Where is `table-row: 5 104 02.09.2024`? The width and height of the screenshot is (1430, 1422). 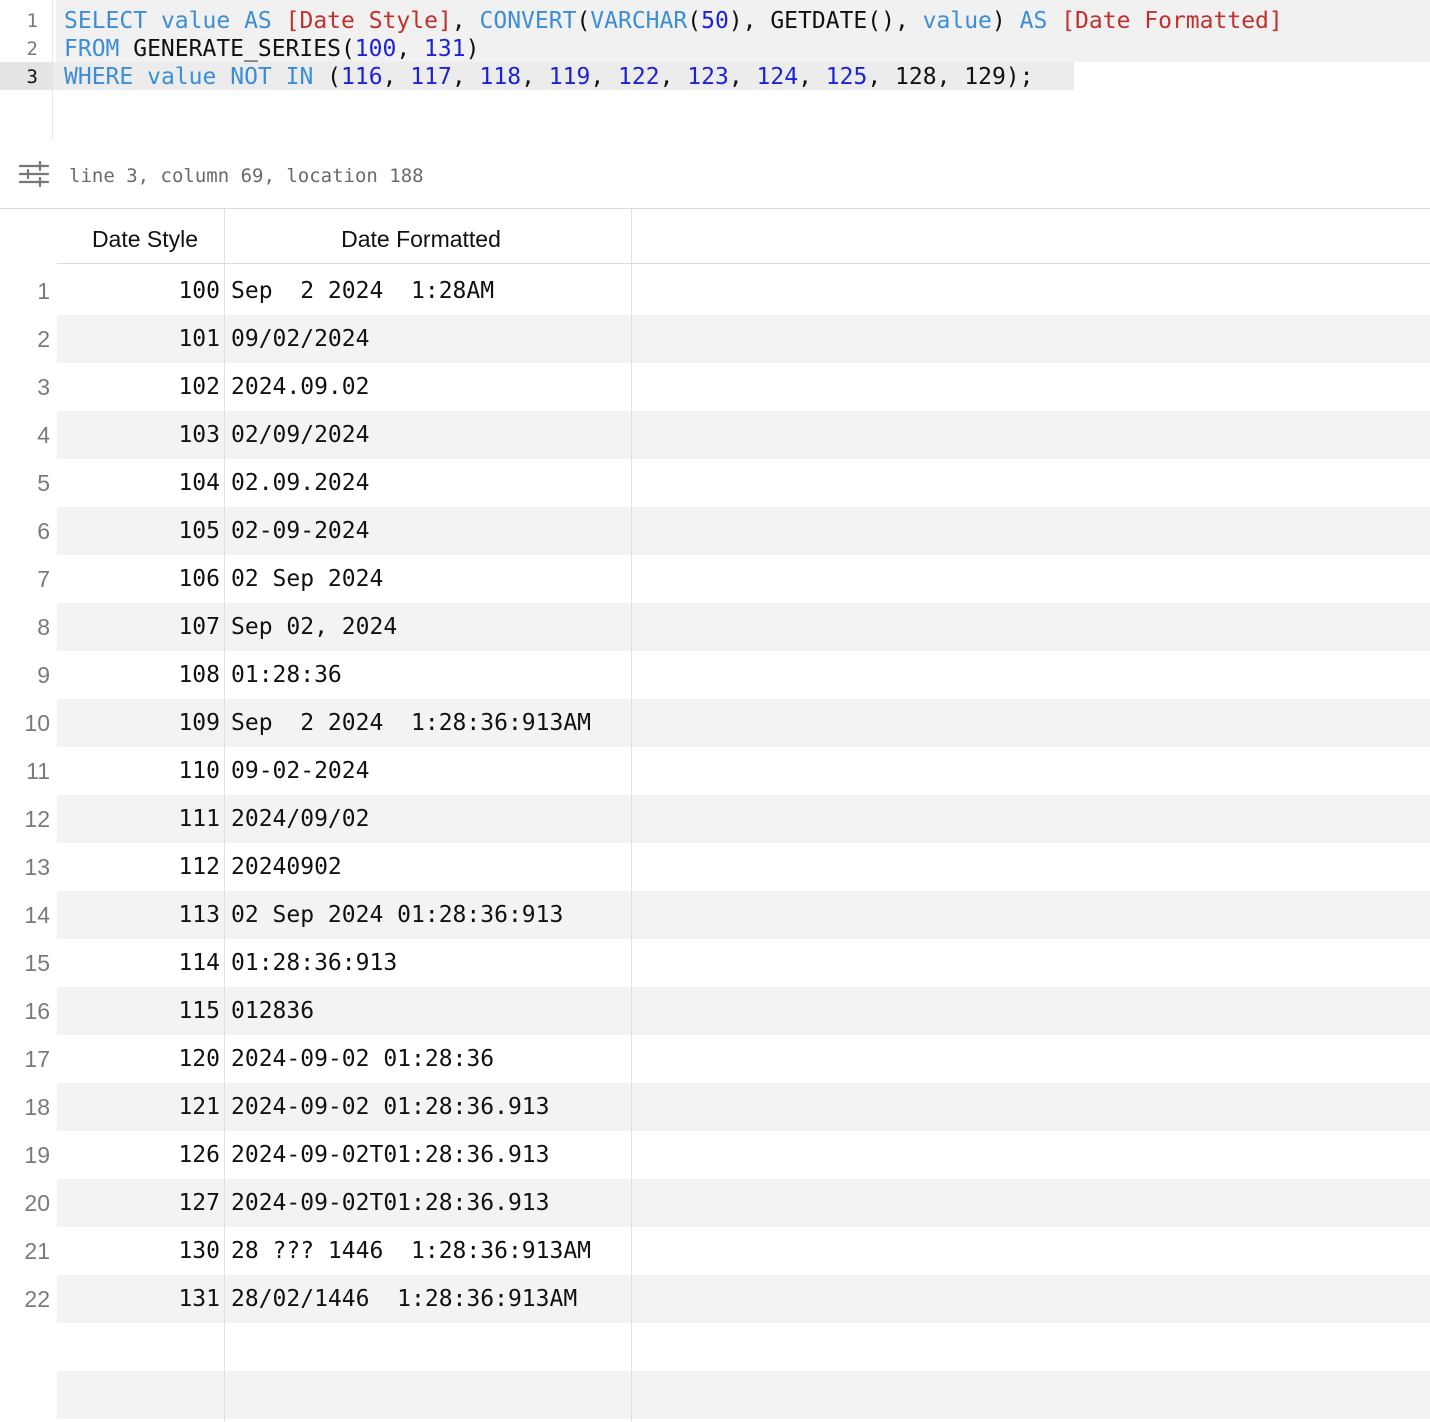
table-row: 5 104 02.09.2024 is located at coordinates (715, 483).